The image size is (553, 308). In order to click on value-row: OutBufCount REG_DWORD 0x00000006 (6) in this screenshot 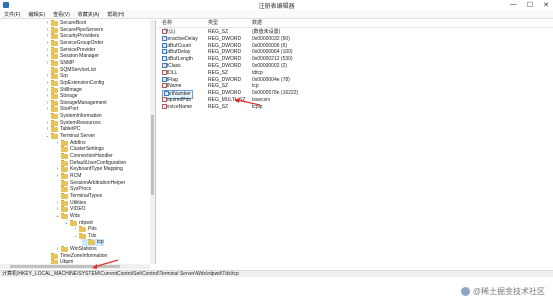, I will do `click(355, 46)`.